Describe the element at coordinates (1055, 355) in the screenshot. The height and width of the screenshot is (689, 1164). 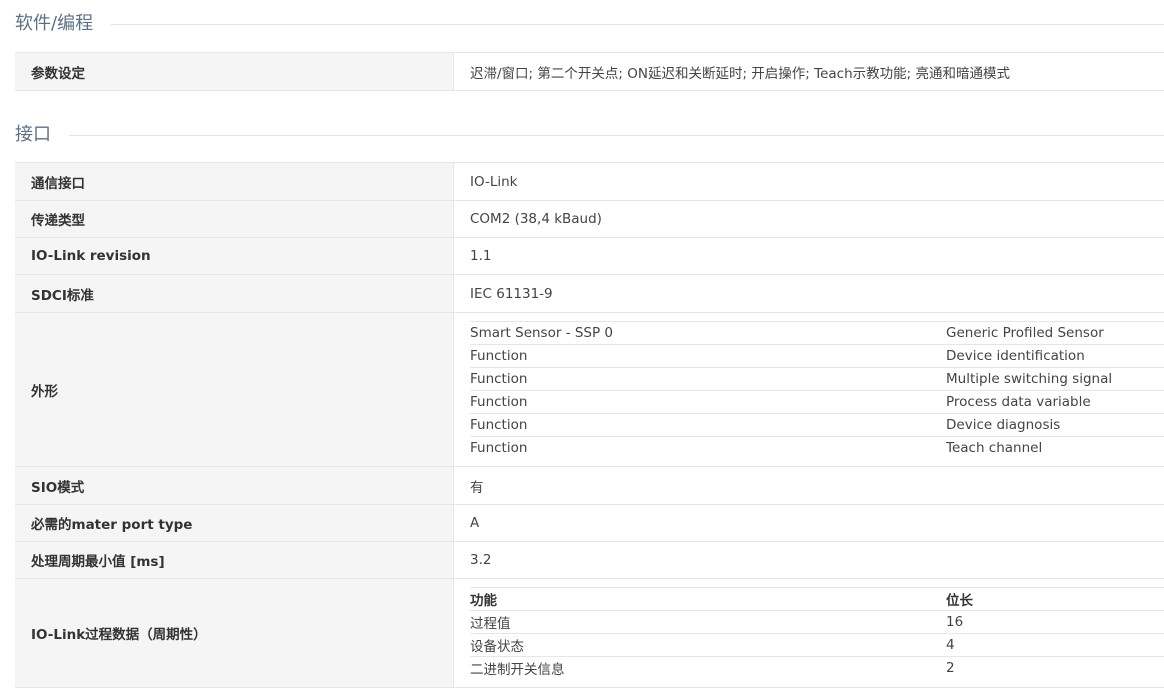
I see `profile-right: Device identification` at that location.